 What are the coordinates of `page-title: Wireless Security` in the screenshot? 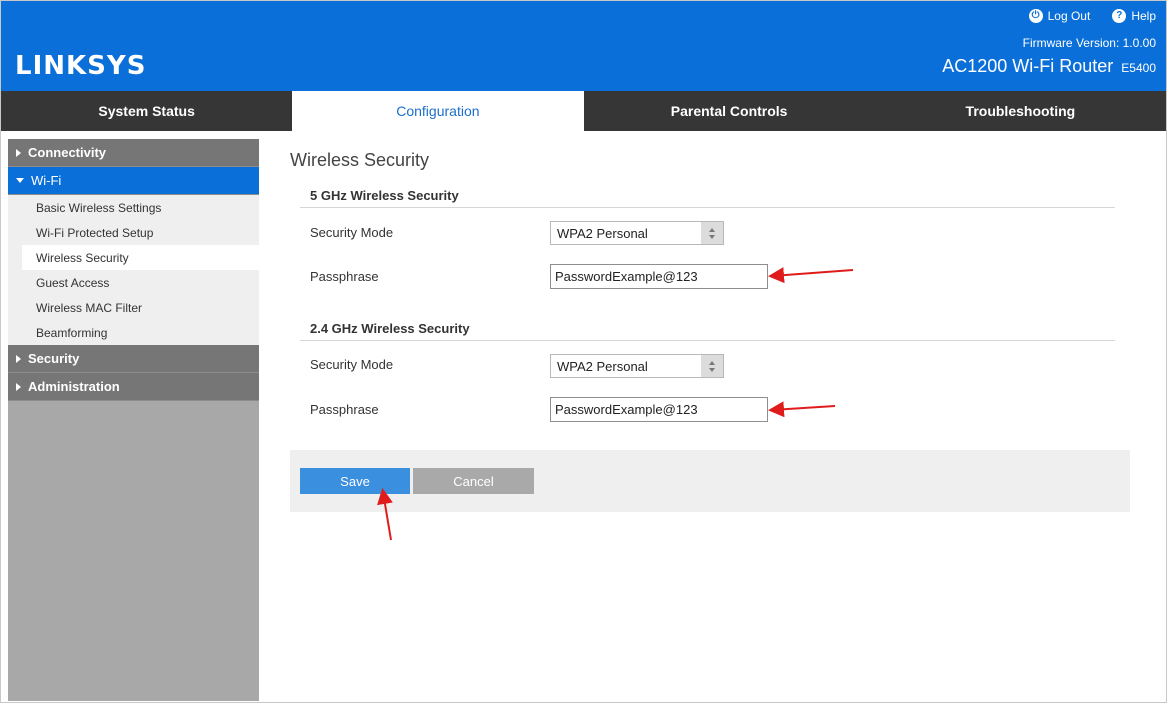 It's located at (360, 160).